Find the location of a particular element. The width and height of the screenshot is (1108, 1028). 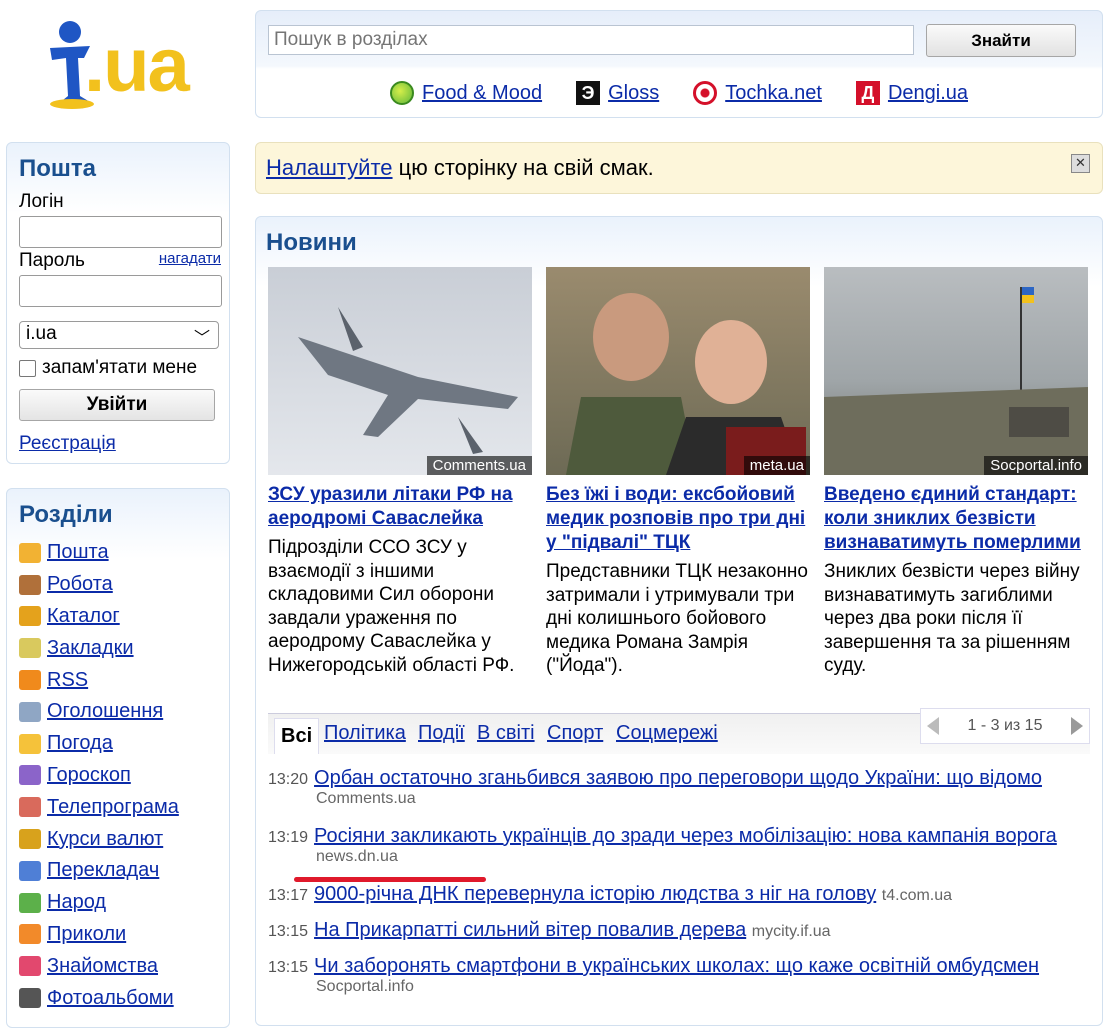

tab-politics: Політика is located at coordinates (365, 733).